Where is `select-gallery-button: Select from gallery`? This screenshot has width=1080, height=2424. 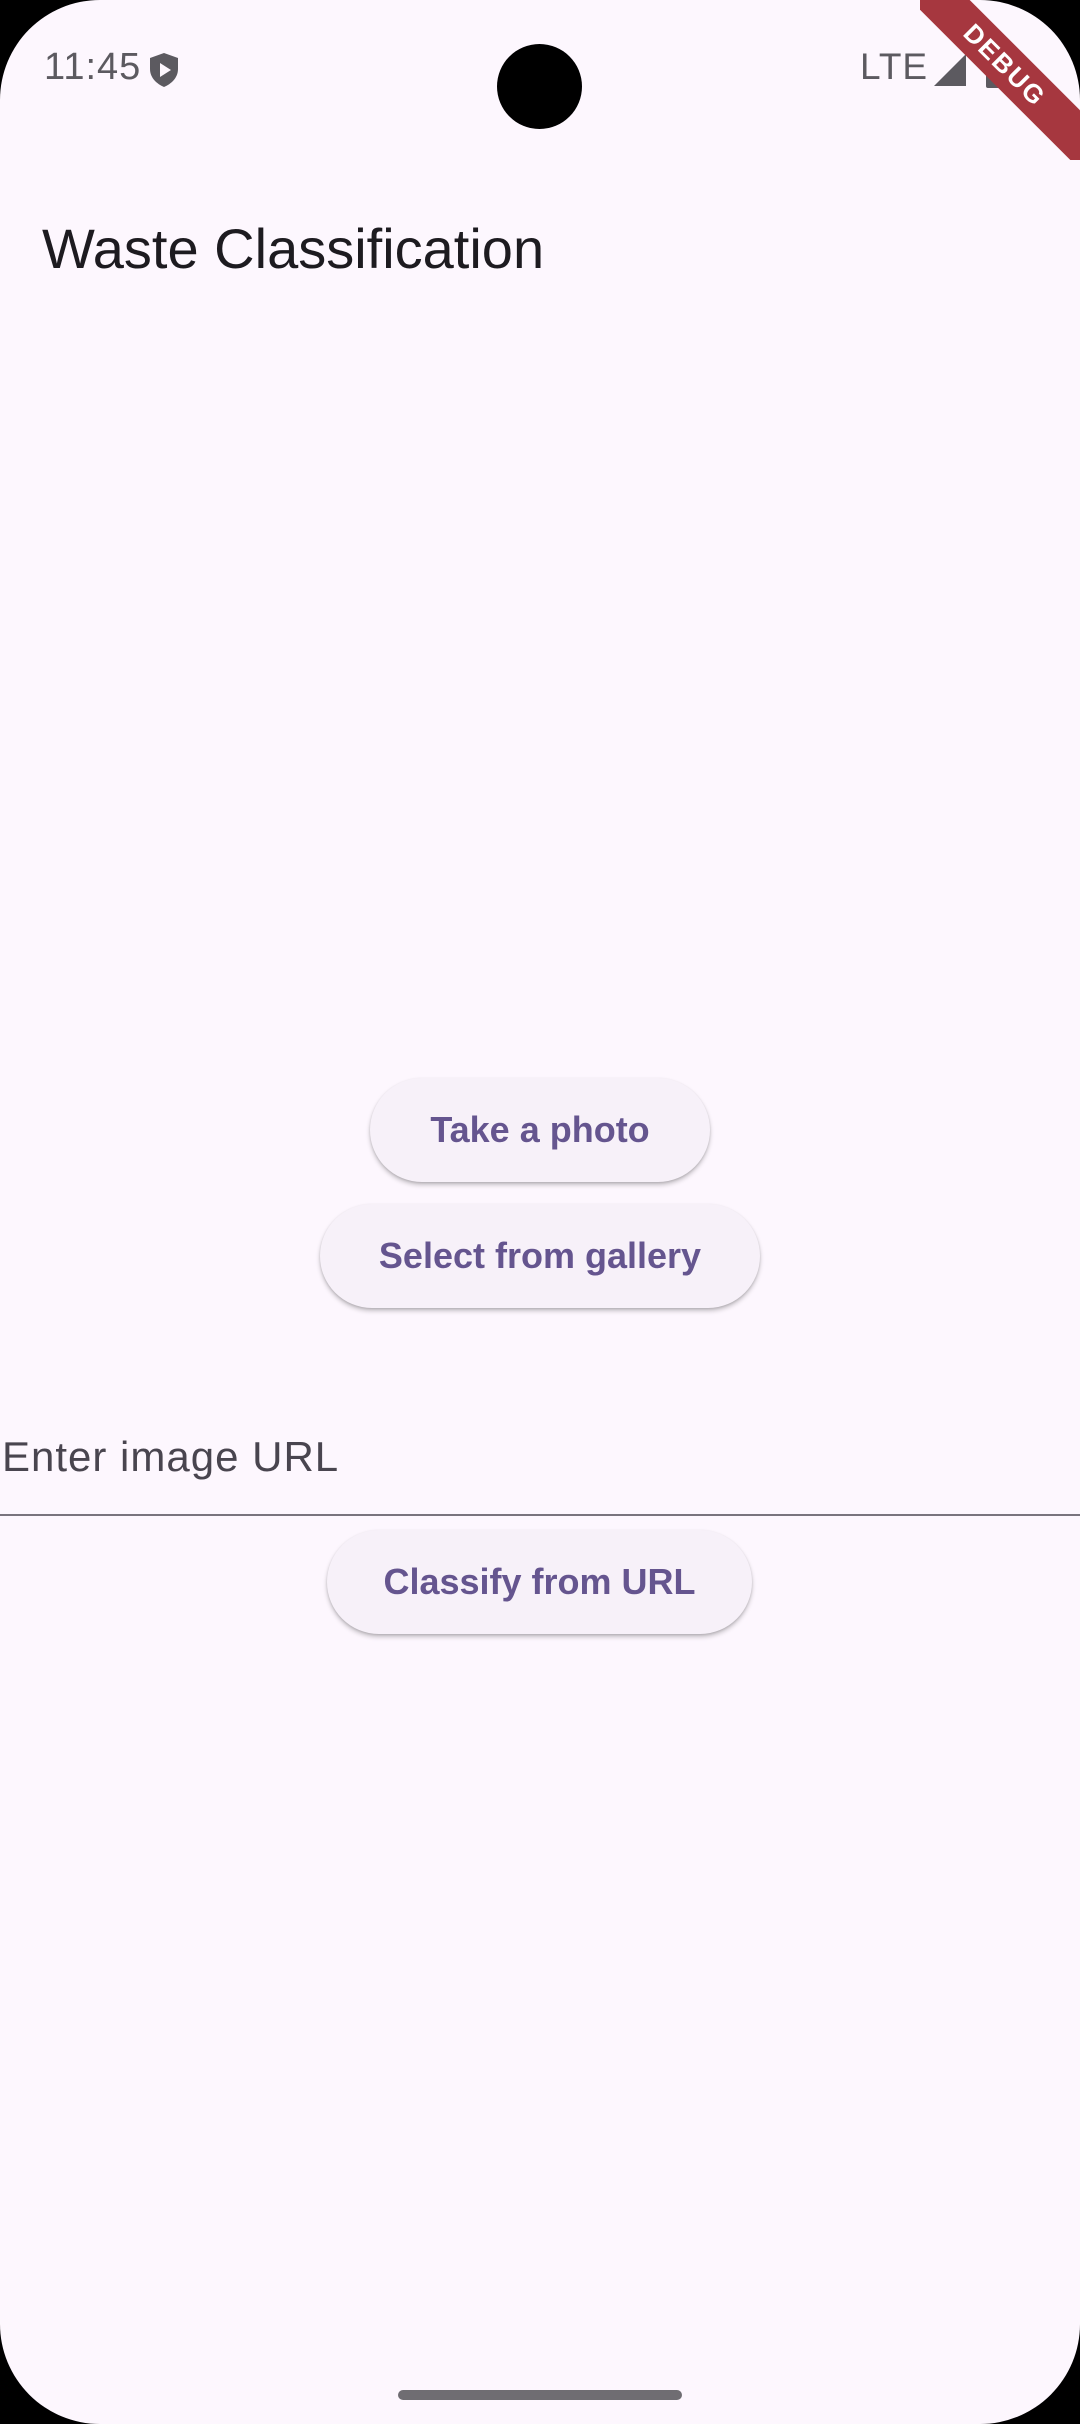
select-gallery-button: Select from gallery is located at coordinates (540, 1256).